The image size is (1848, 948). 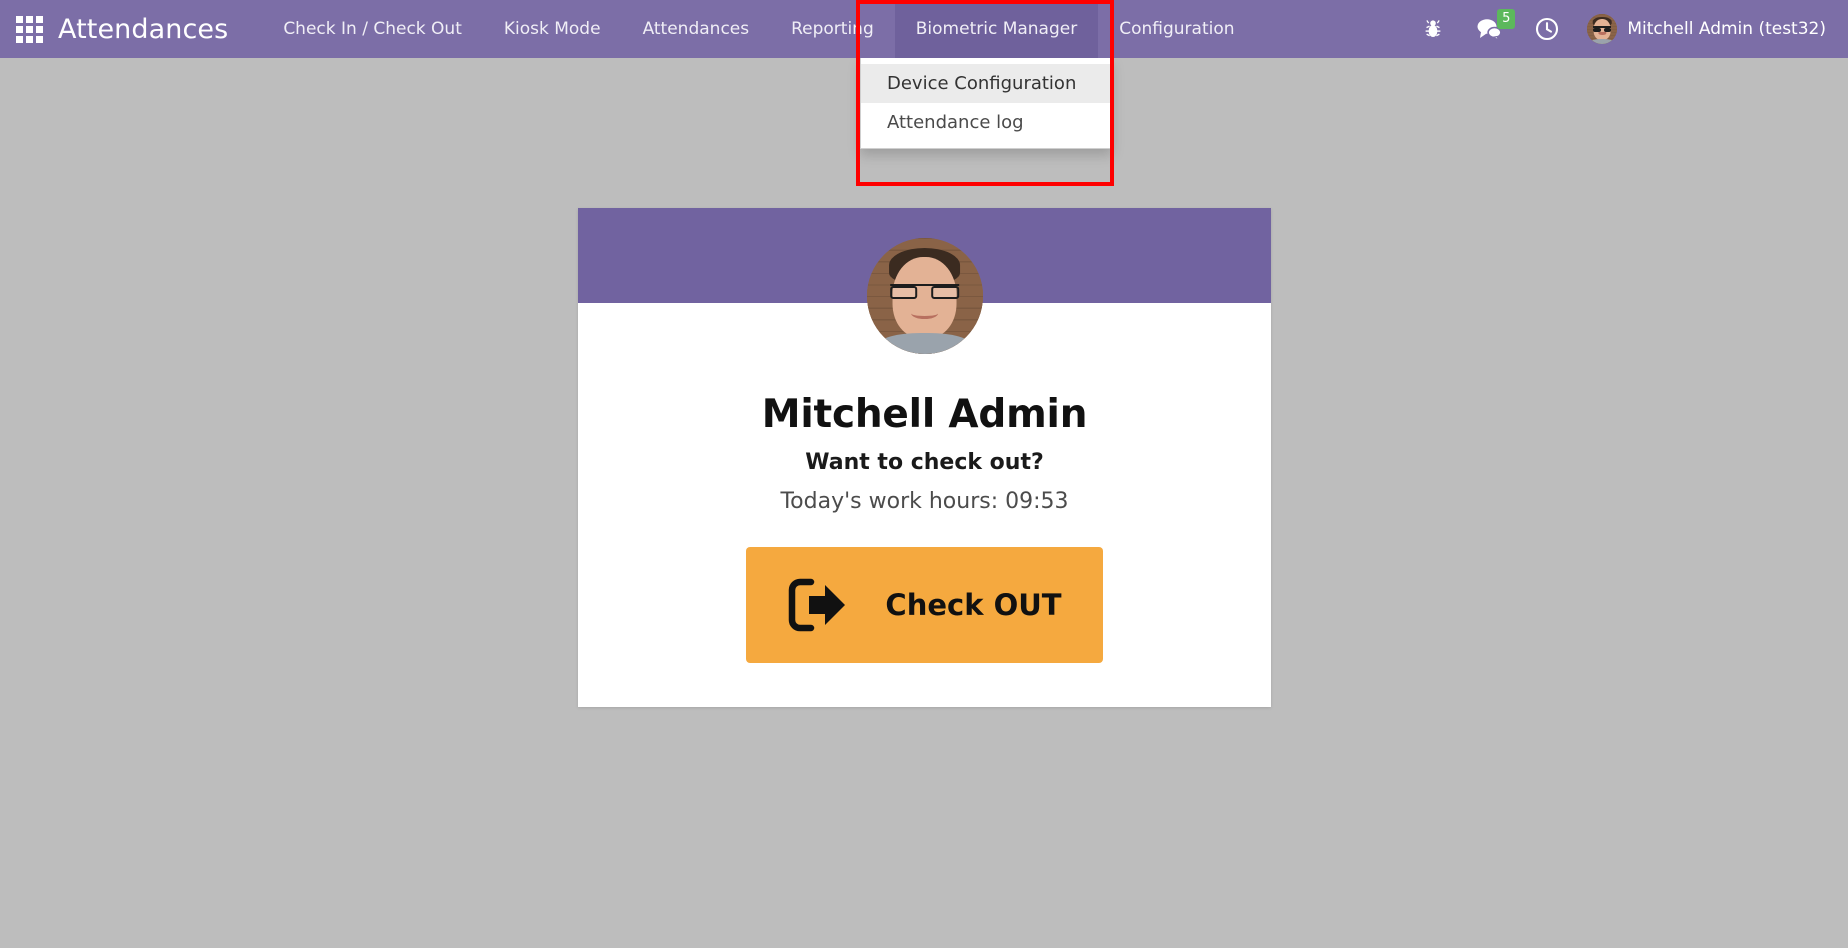 I want to click on app-brand-title: Attendances, so click(x=160, y=29).